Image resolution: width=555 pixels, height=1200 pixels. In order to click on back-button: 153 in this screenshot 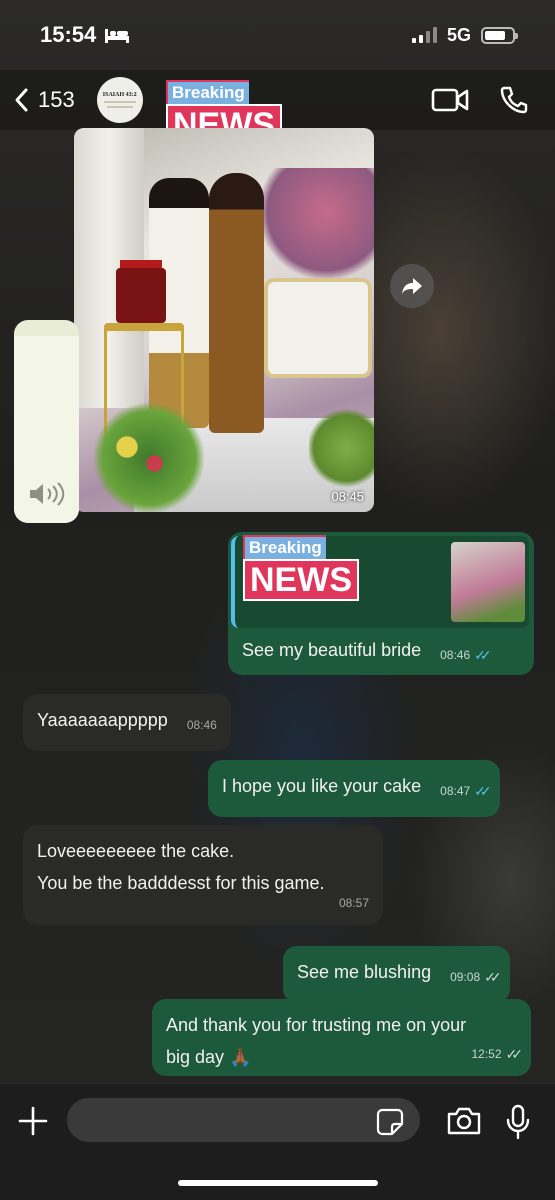, I will do `click(43, 100)`.